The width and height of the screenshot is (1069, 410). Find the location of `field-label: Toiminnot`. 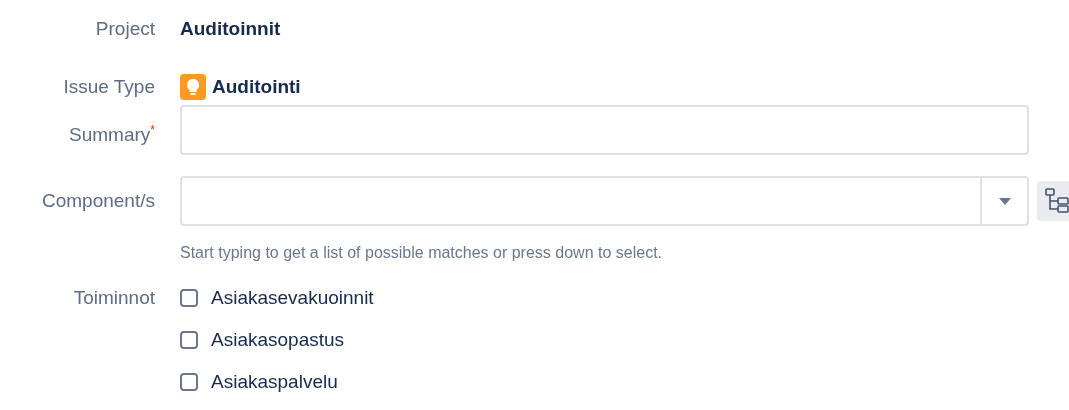

field-label: Toiminnot is located at coordinates (113, 298).